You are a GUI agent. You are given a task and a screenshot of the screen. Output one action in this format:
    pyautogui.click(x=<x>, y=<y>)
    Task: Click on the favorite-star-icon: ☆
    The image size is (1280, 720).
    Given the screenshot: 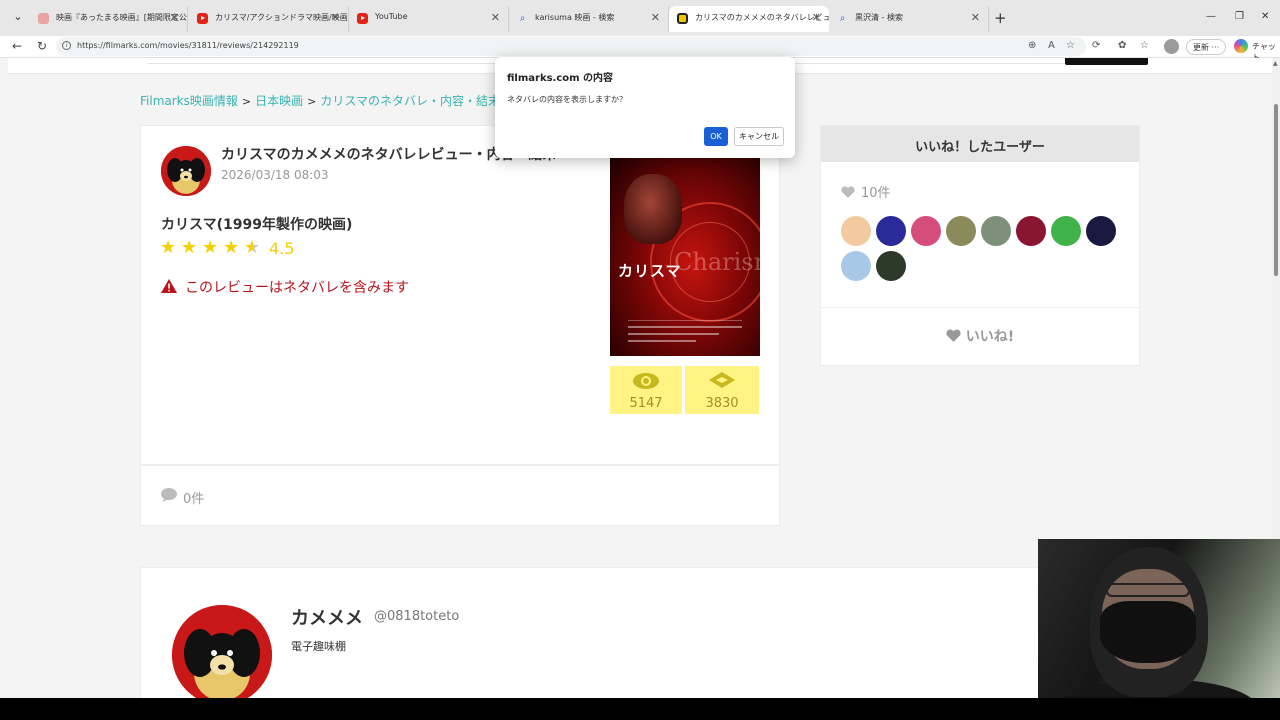 What is the action you would take?
    pyautogui.click(x=1070, y=45)
    